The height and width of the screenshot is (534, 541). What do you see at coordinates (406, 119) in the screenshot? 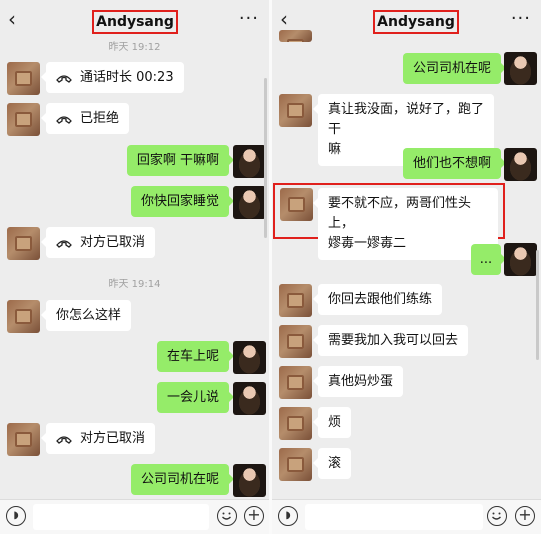
I see `message-text-line: 真让我没面，说好了，跑了干` at bounding box center [406, 119].